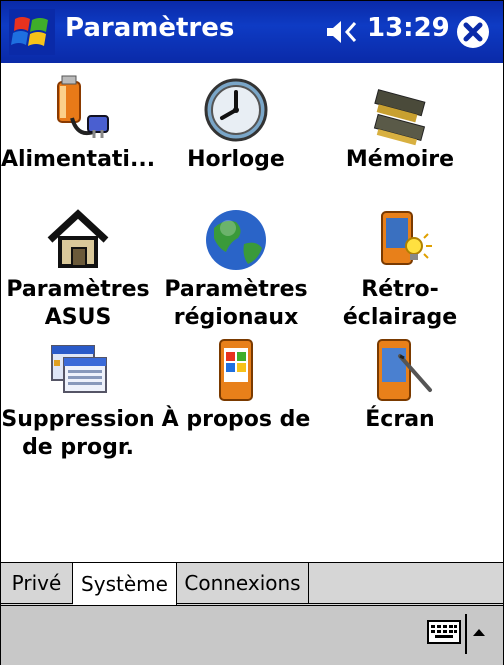 This screenshot has height=665, width=504. I want to click on settings-item-ecran: Écran, so click(400, 384).